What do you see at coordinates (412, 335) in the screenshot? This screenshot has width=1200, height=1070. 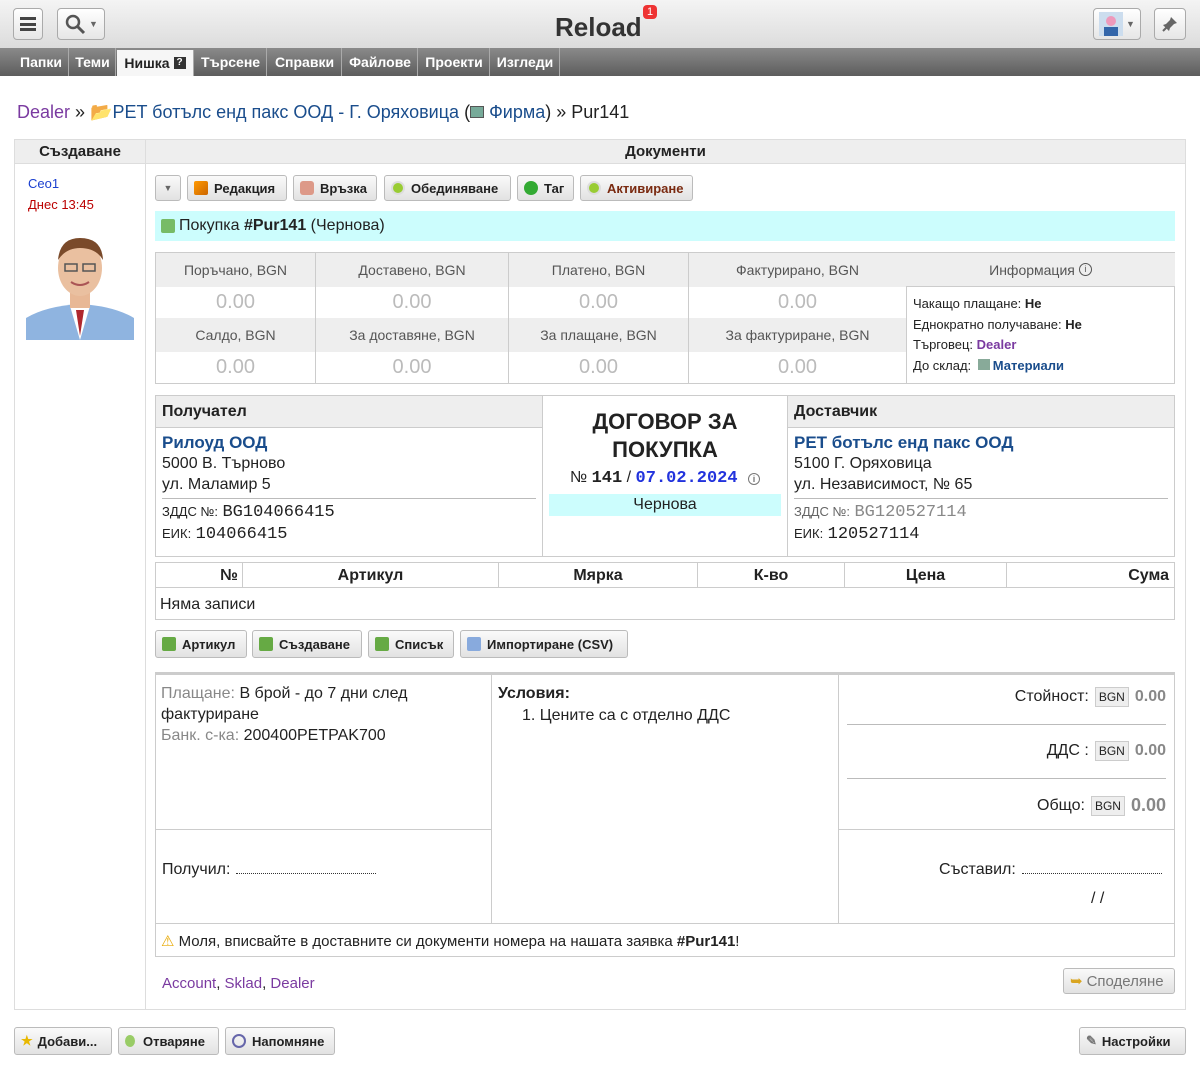 I see `to-deliver-label: За доставяне, BGN` at bounding box center [412, 335].